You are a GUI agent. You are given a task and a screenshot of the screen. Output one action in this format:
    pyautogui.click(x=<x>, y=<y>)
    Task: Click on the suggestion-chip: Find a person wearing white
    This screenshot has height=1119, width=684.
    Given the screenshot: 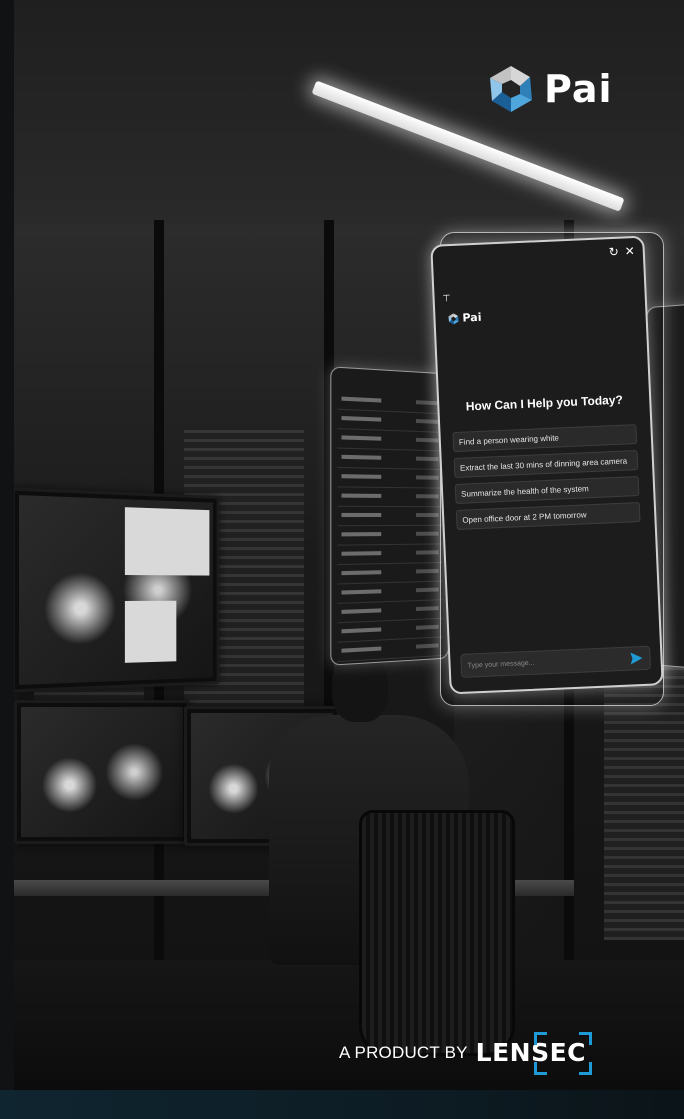 What is the action you would take?
    pyautogui.click(x=545, y=438)
    